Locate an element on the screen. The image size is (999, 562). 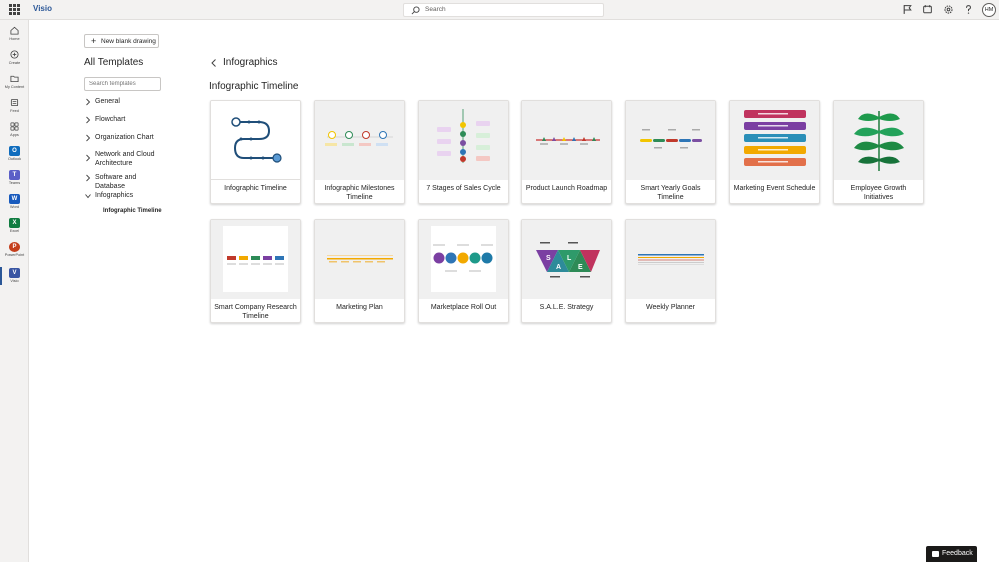
apps-icon is located at coordinates (14, 126).